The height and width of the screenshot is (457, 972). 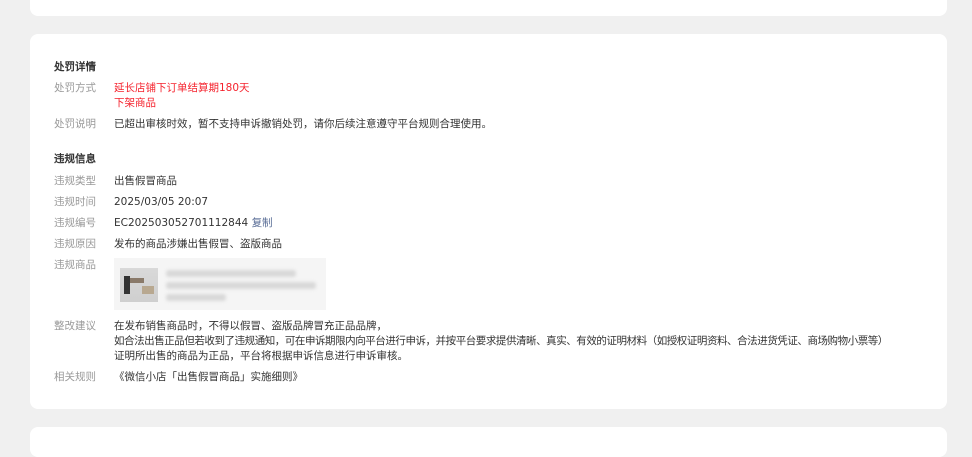 I want to click on violation-time-value: 2025/03/05 20:07, so click(x=161, y=202).